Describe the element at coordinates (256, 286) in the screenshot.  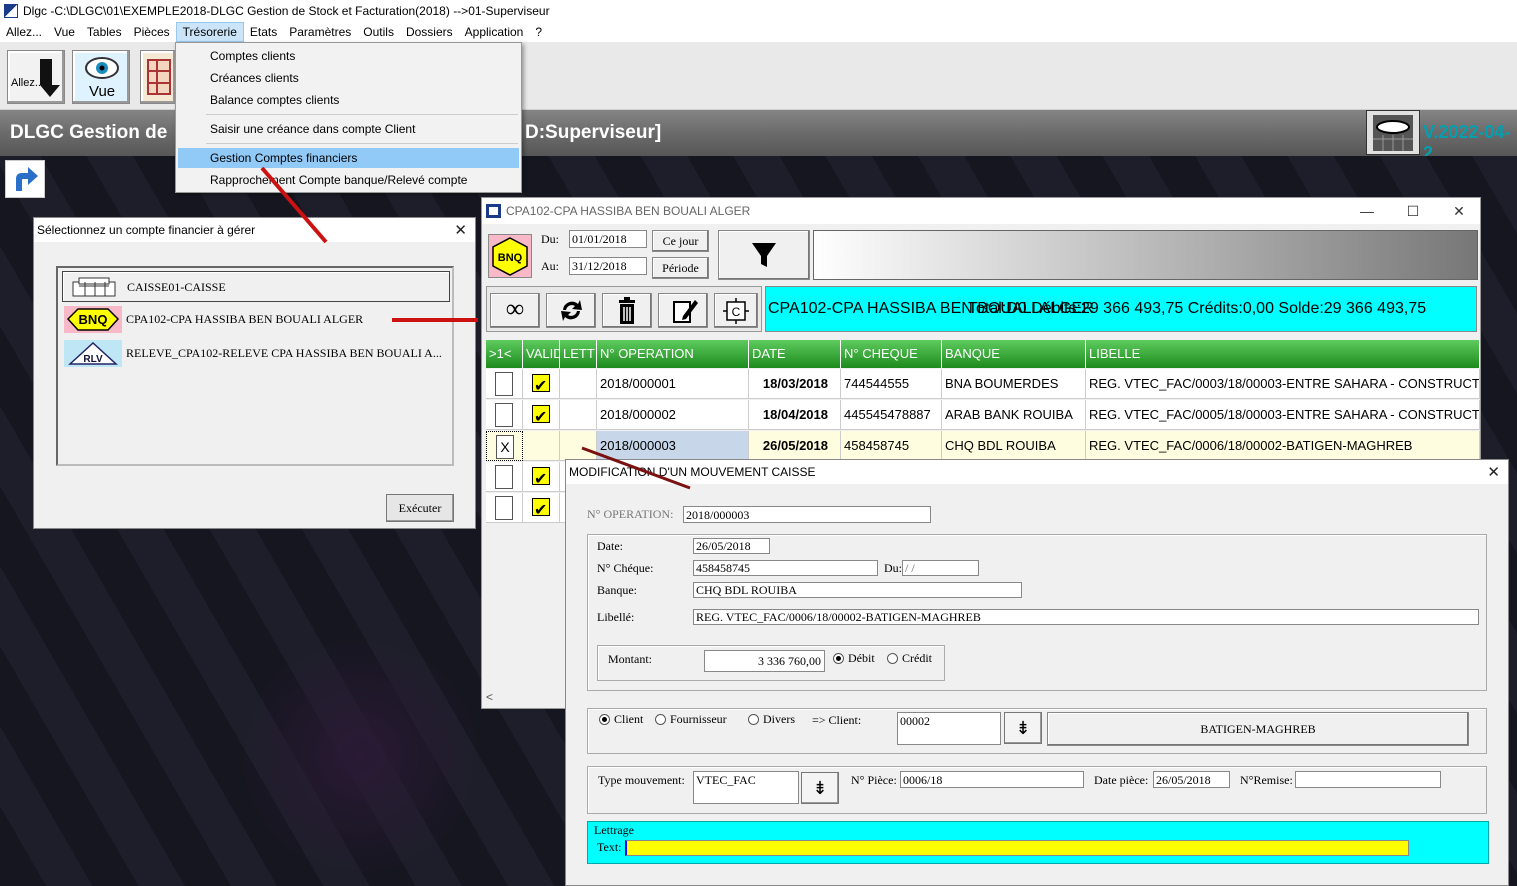
I see `account-item-caisse: CAISSE01-CAISSE` at that location.